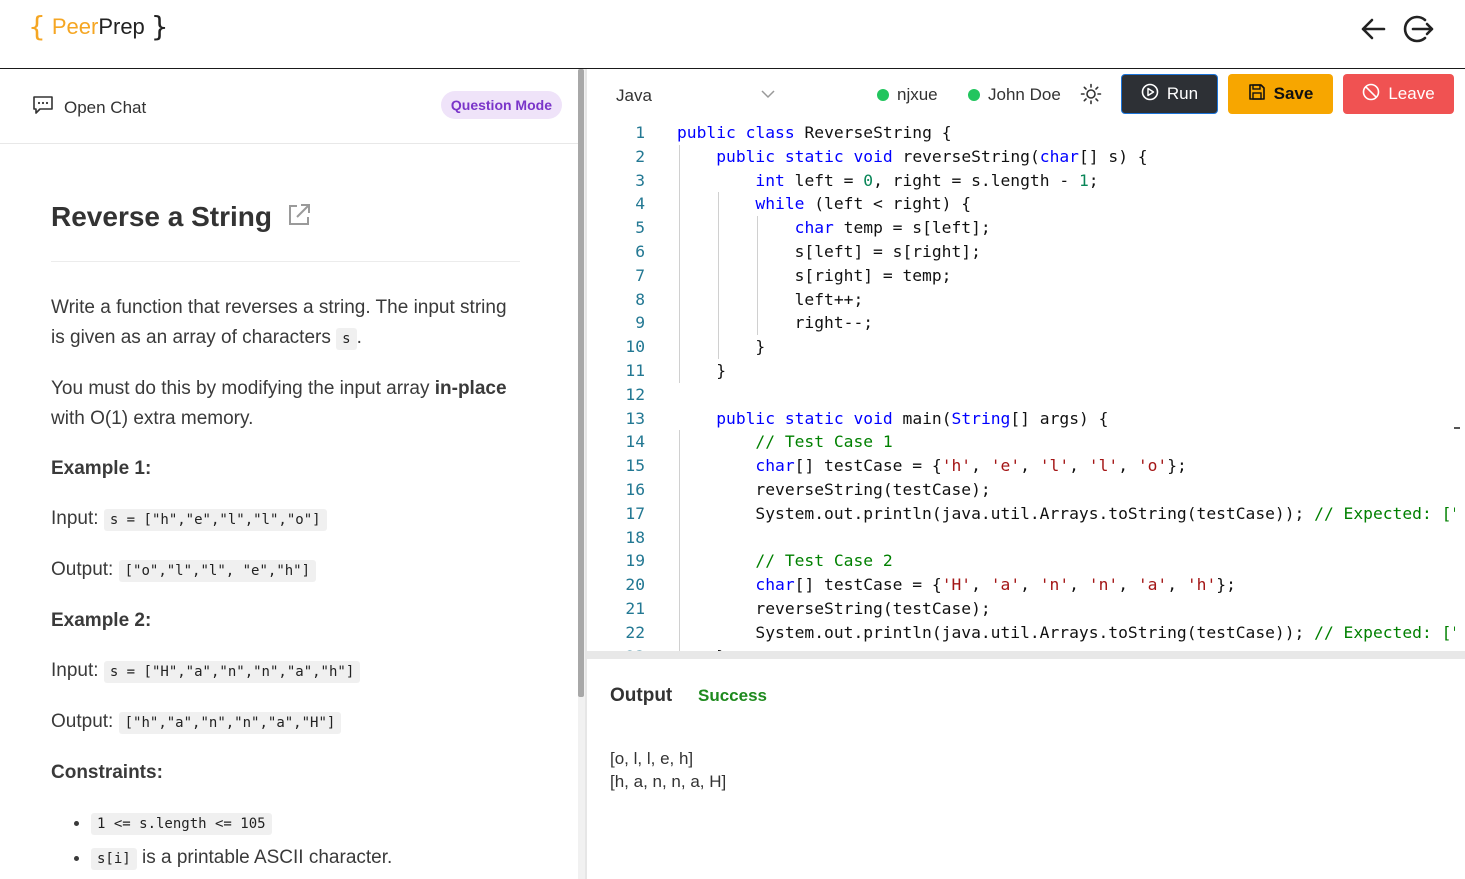  I want to click on line-number: 16, so click(635, 489).